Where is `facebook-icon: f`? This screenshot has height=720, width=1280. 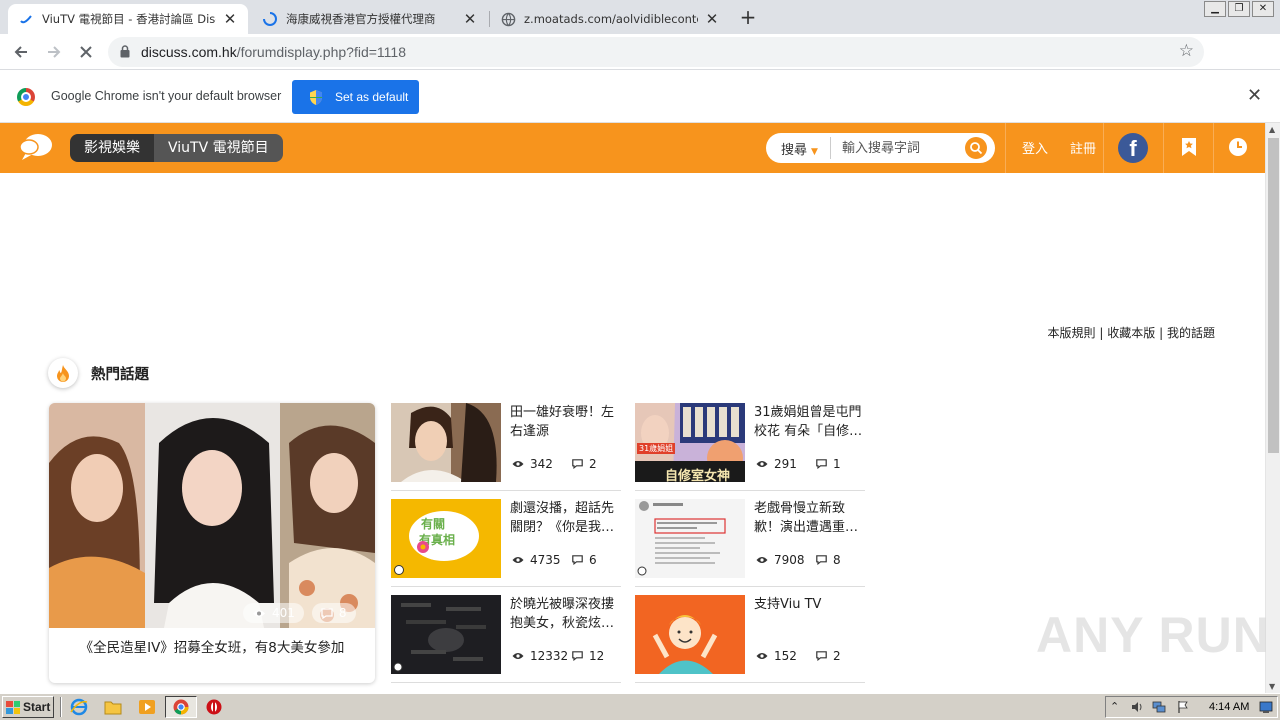 facebook-icon: f is located at coordinates (1133, 148).